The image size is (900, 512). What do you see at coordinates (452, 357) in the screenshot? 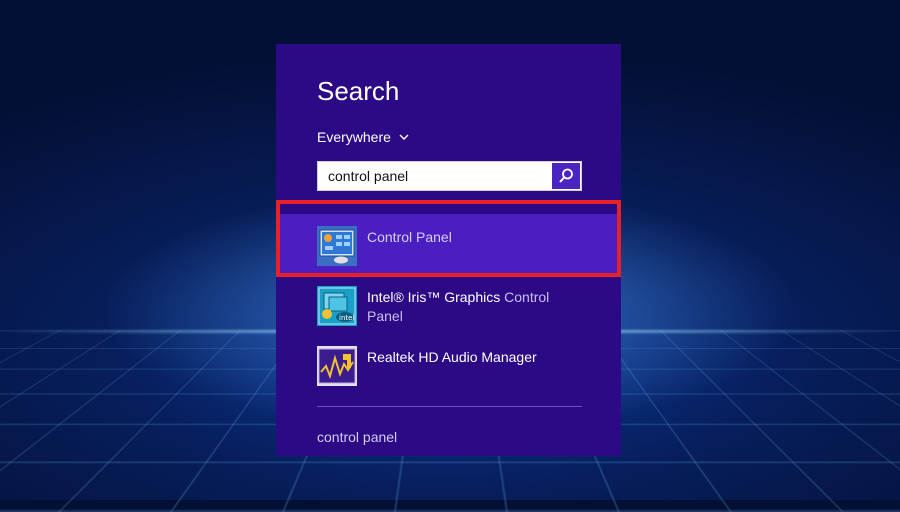
I see `search-result-label: Realtek HD Audio Manager` at bounding box center [452, 357].